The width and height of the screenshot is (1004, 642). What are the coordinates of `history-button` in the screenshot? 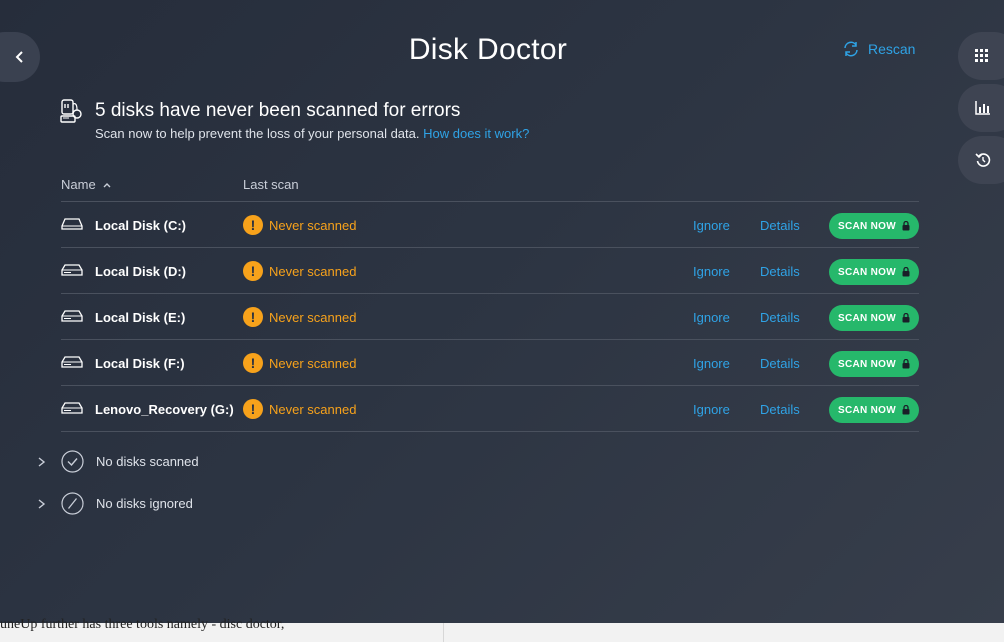 It's located at (981, 160).